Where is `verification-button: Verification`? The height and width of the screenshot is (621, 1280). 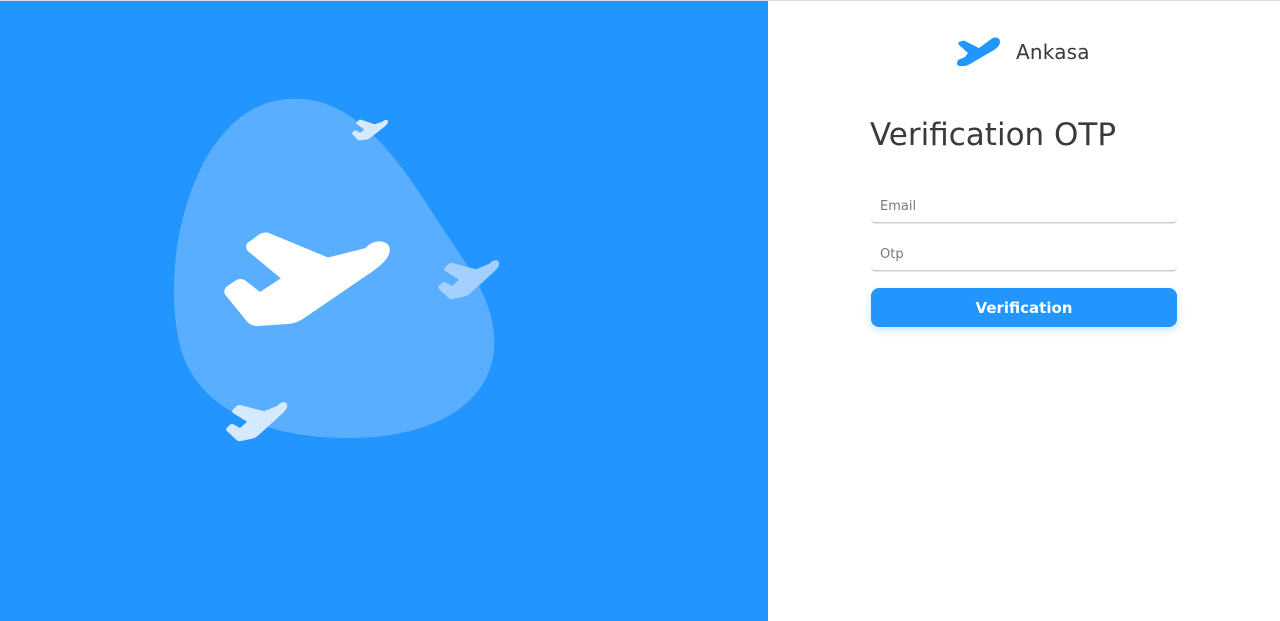 verification-button: Verification is located at coordinates (1024, 307).